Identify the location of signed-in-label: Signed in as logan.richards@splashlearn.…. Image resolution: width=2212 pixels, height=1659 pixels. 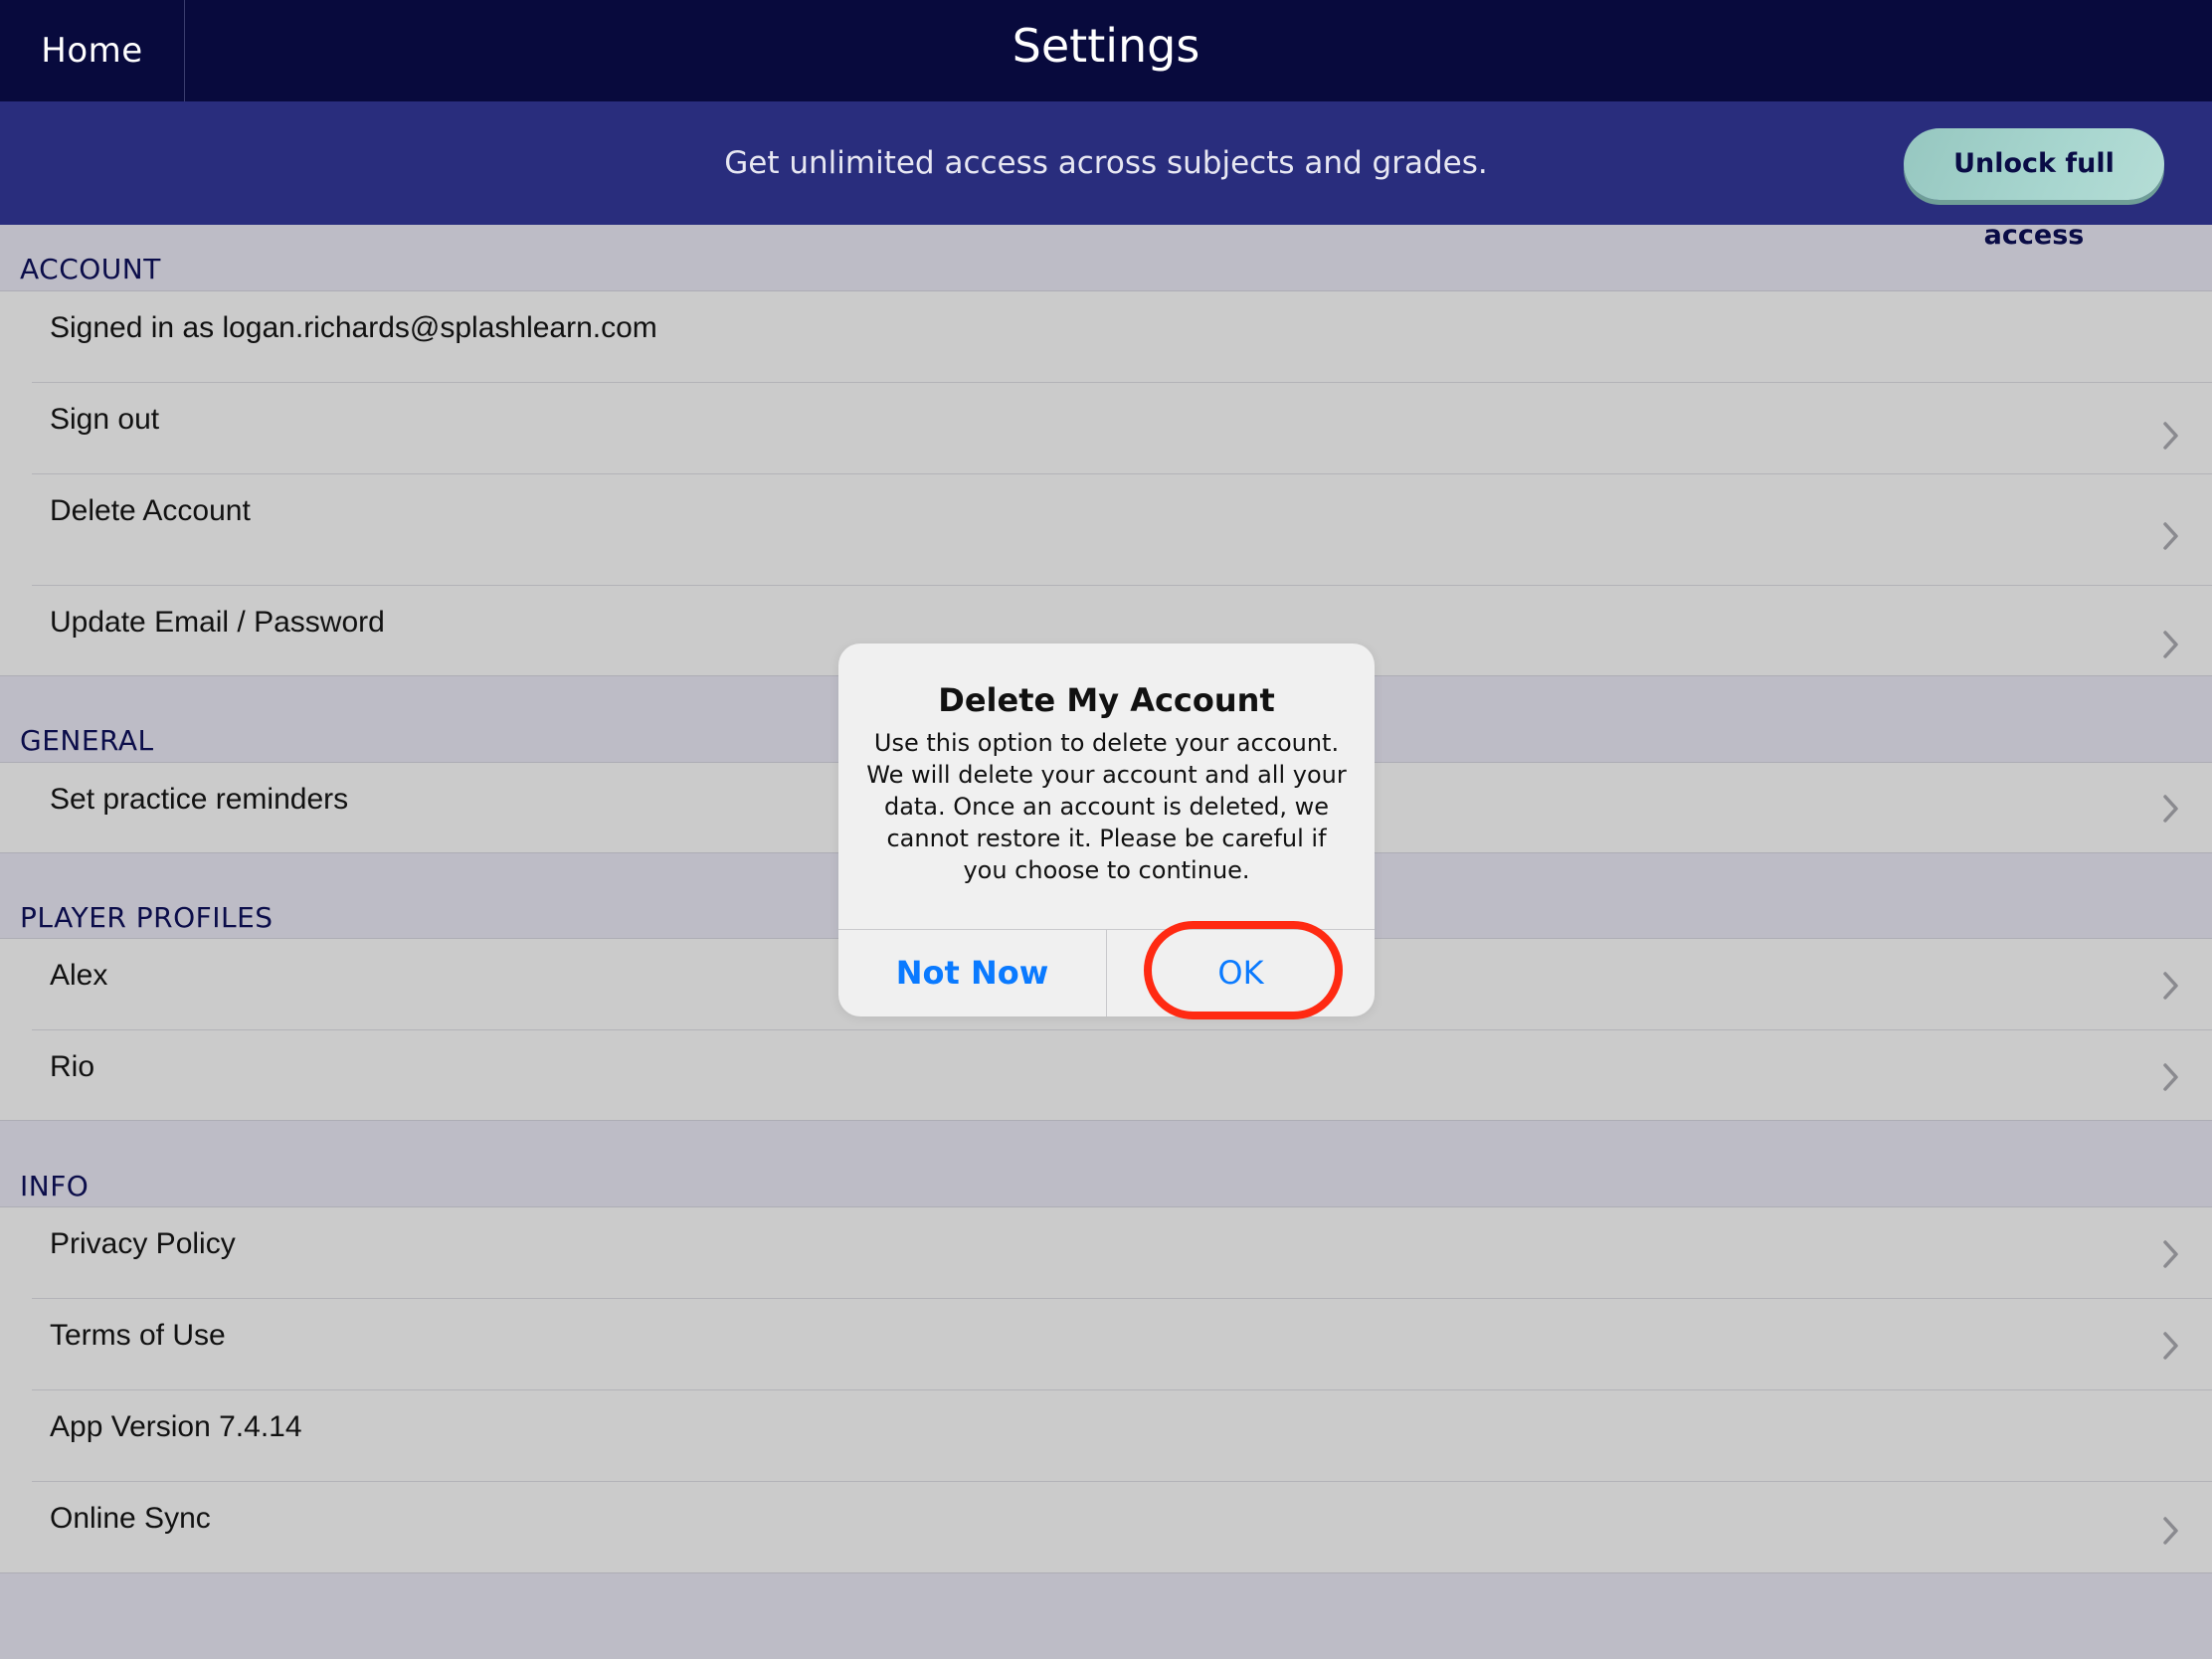
(353, 327).